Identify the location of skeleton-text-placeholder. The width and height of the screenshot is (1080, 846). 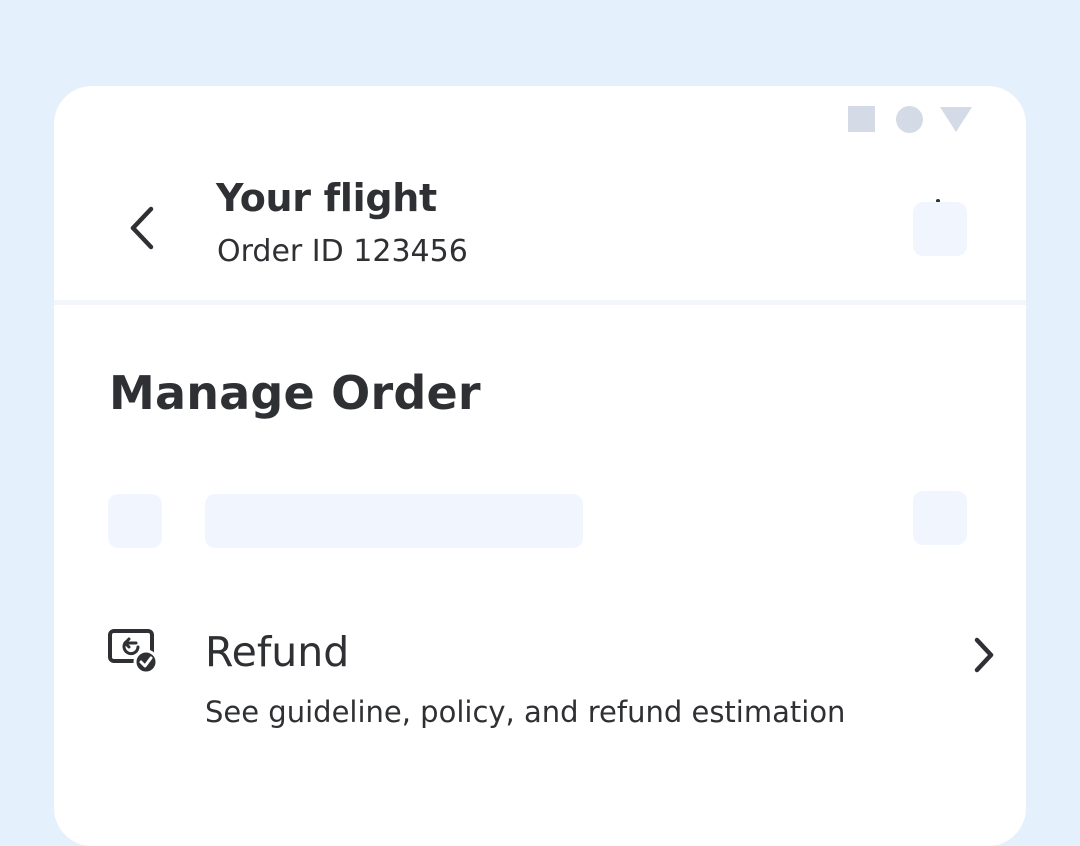
(394, 521).